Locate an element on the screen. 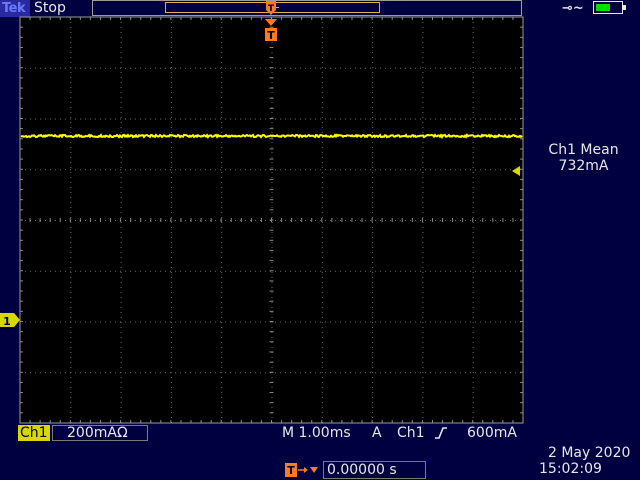  trigger-position-readout: 0.00000 s is located at coordinates (374, 470).